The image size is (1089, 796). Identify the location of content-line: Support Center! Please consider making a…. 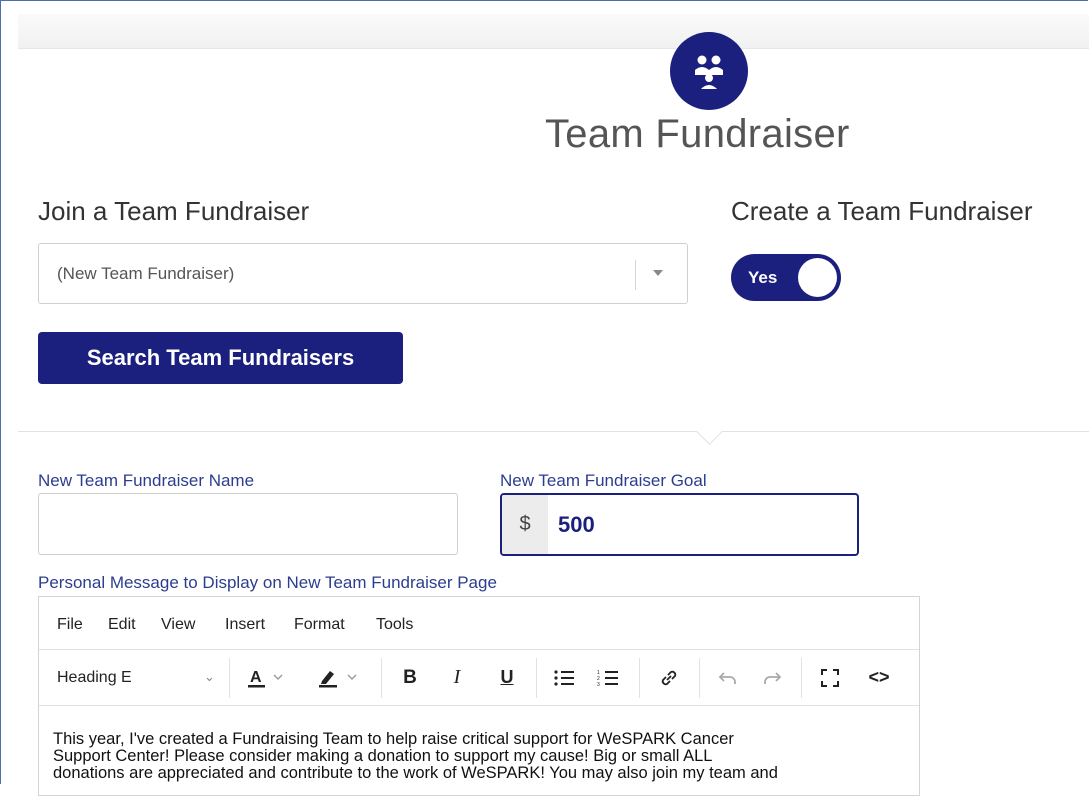
(383, 756).